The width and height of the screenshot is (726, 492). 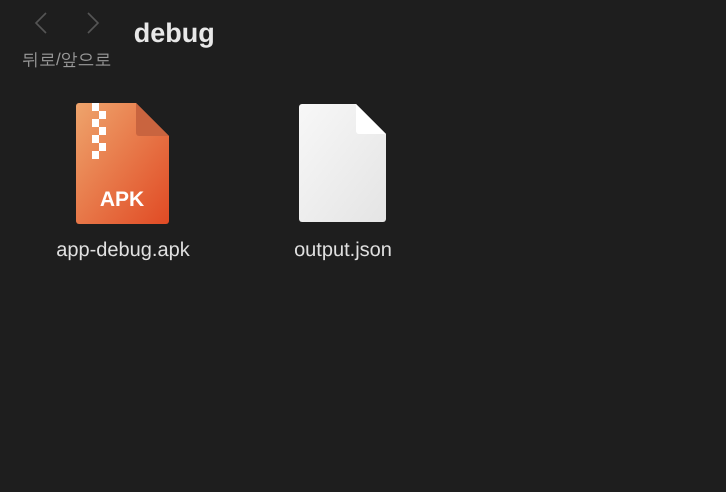 I want to click on file-name: app-debug.apk, so click(x=123, y=250).